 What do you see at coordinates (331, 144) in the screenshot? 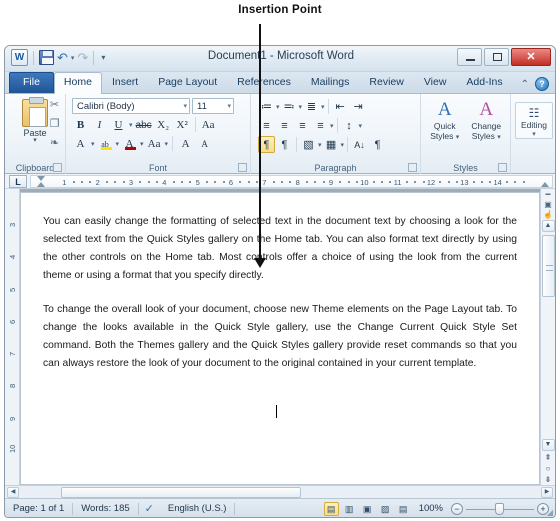
I see `borders-button: ▦` at bounding box center [331, 144].